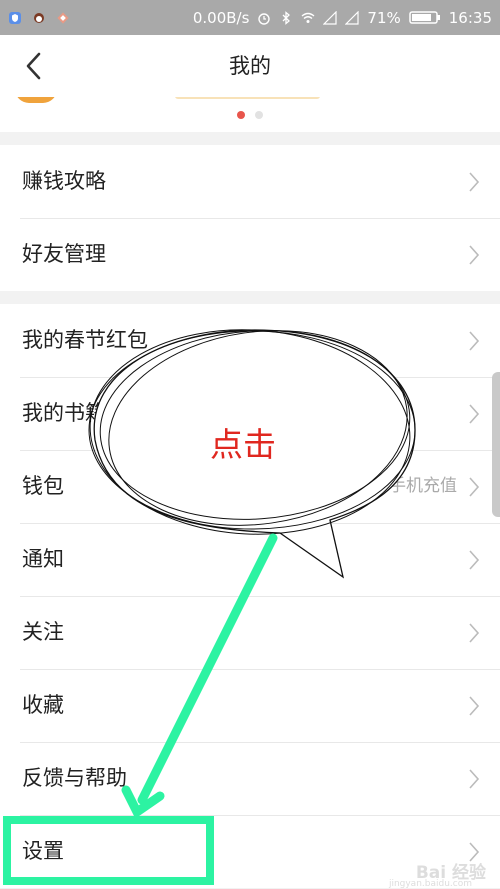 Image resolution: width=500 pixels, height=889 pixels. What do you see at coordinates (250, 181) in the screenshot?
I see `menu-item-earning-guide: 赚钱攻略` at bounding box center [250, 181].